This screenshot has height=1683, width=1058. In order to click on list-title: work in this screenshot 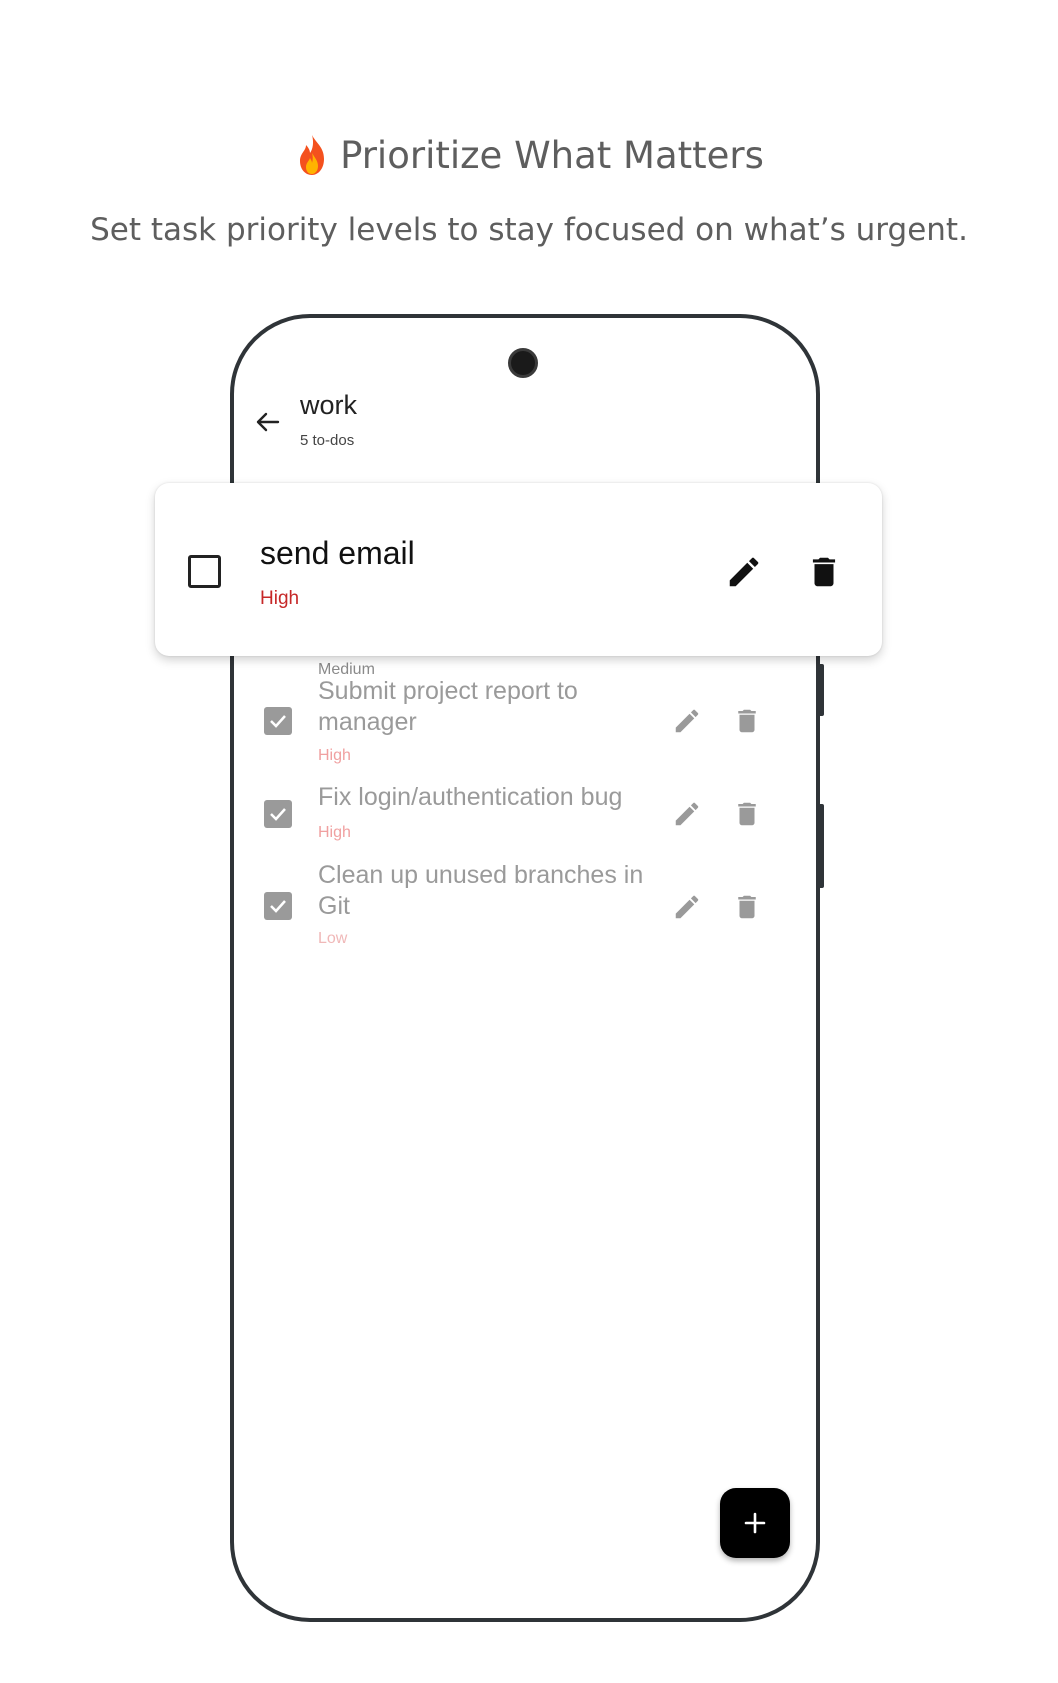, I will do `click(329, 405)`.